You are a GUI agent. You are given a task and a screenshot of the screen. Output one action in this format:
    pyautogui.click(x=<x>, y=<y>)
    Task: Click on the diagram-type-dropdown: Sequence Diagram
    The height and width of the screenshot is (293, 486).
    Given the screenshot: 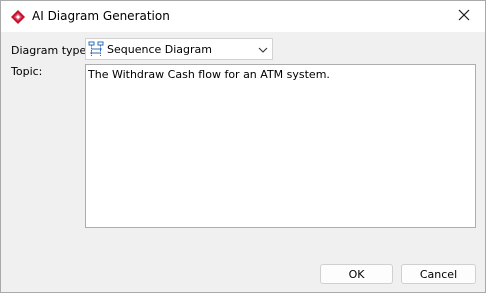 What is the action you would take?
    pyautogui.click(x=179, y=49)
    